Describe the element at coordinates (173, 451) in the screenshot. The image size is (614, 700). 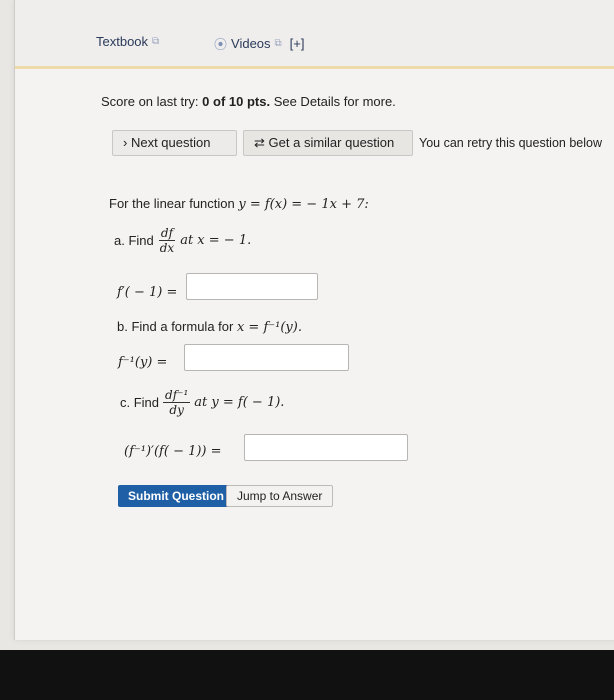
I see `part-c-lhs: (f⁻¹)′(f( − 1)) =` at that location.